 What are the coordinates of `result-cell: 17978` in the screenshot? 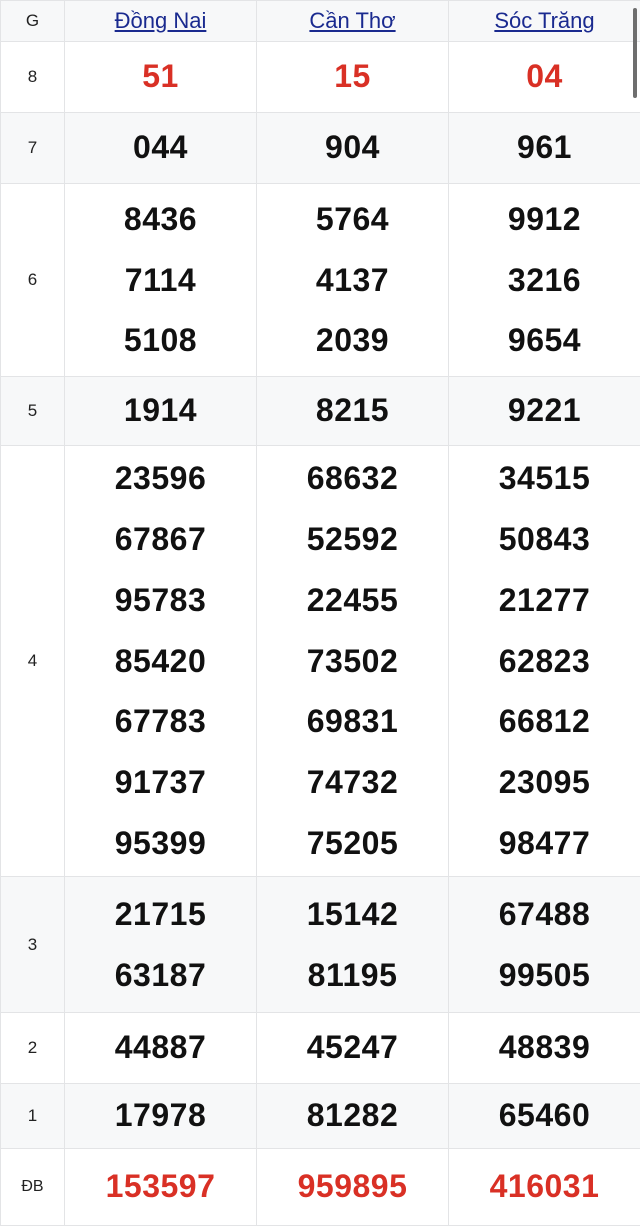 It's located at (161, 1116).